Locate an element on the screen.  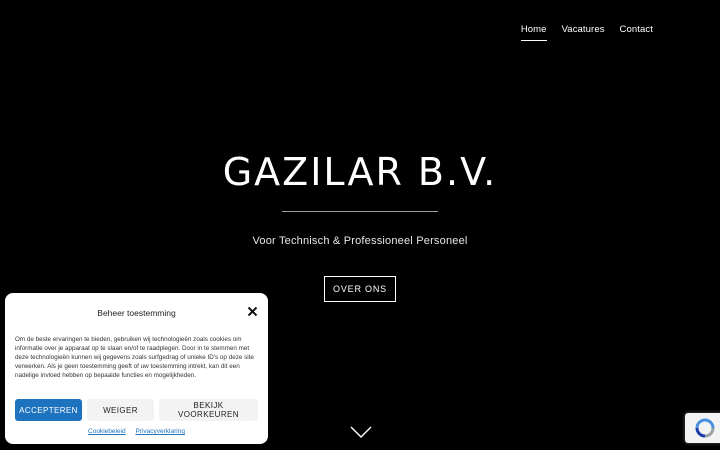
consent-links: Cookiebeleid Privacyverklaring is located at coordinates (136, 431).